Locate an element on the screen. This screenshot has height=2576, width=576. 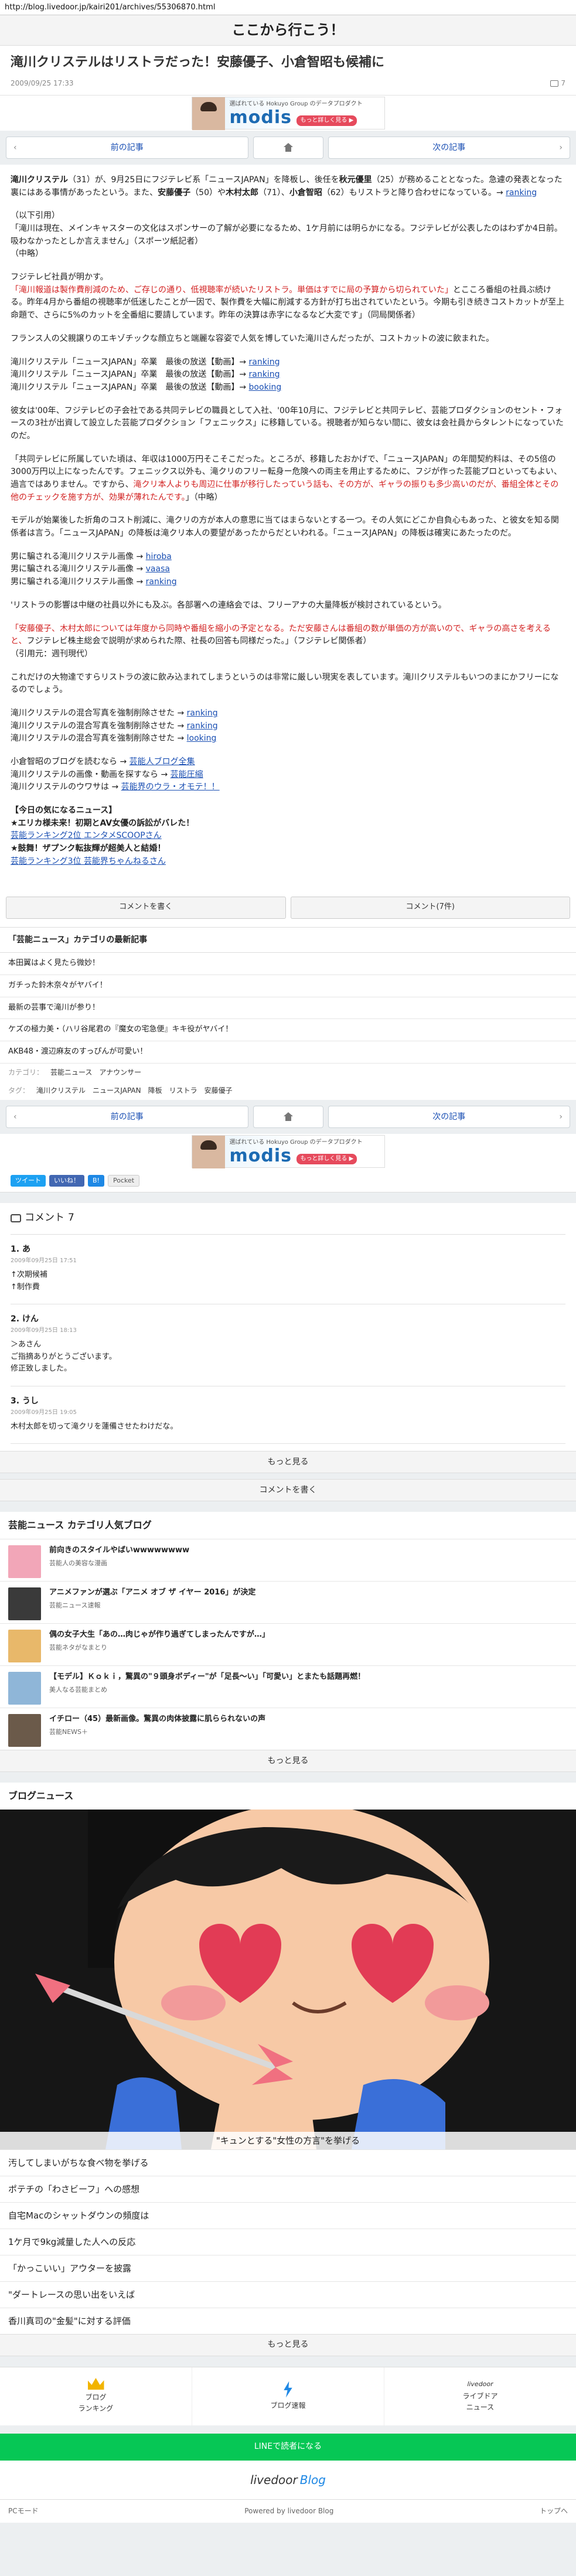
list-item: 汚してしまいがちな食べ物を挙げる is located at coordinates (288, 2162).